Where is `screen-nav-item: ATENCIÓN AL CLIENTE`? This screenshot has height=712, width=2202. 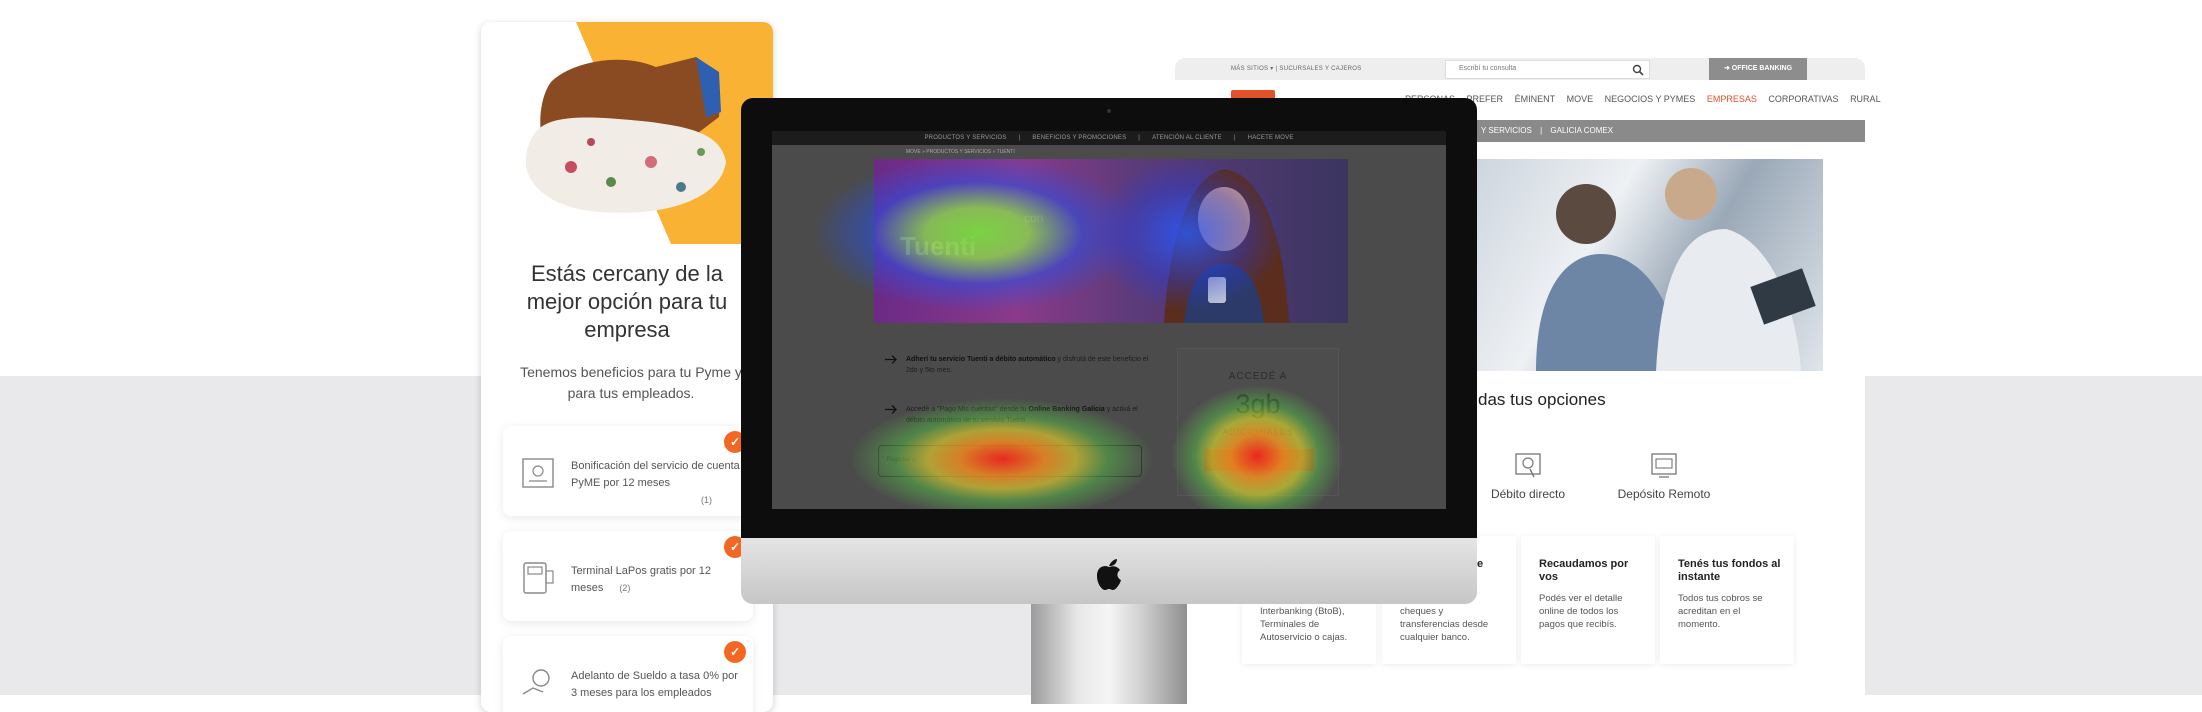
screen-nav-item: ATENCIÓN AL CLIENTE is located at coordinates (1187, 138).